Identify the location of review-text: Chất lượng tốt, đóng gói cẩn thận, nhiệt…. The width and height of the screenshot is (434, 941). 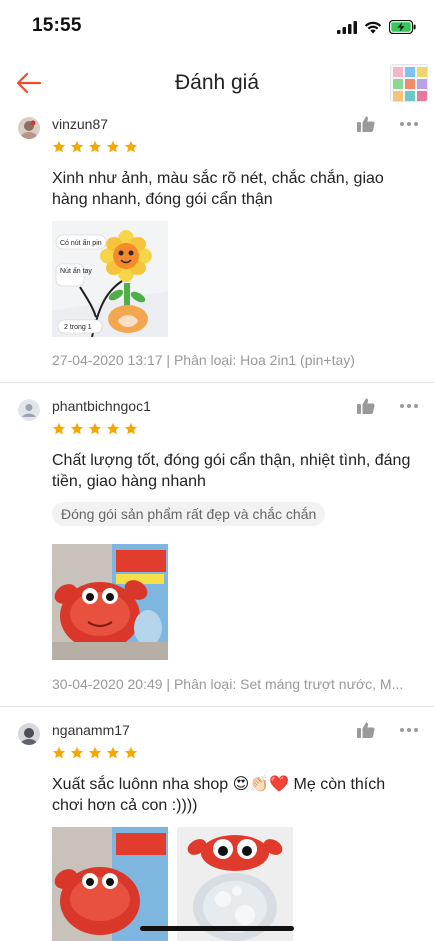
(231, 471).